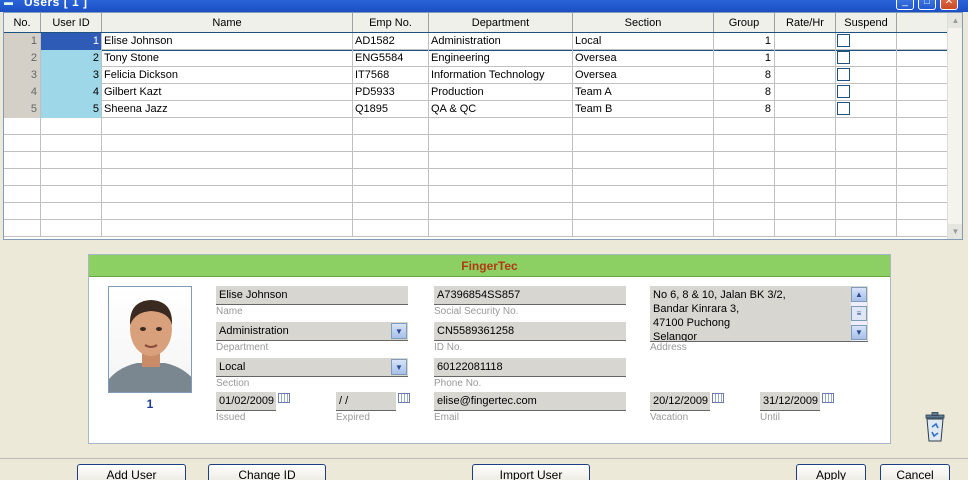  I want to click on email-field: elise@fingertec.com, so click(530, 401).